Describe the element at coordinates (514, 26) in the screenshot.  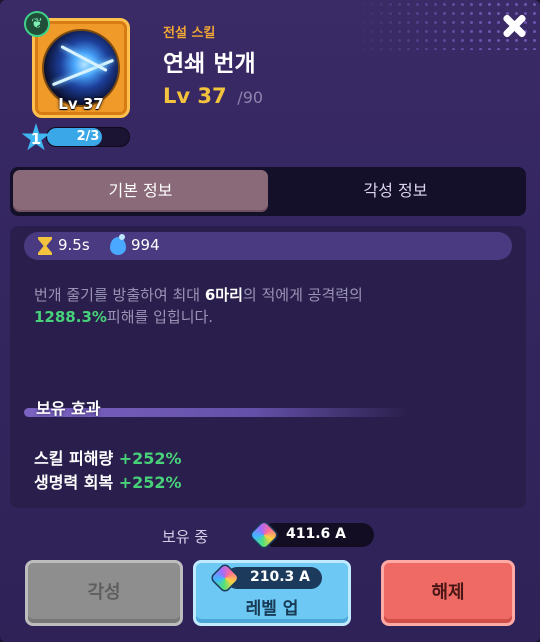
I see `close-icon` at that location.